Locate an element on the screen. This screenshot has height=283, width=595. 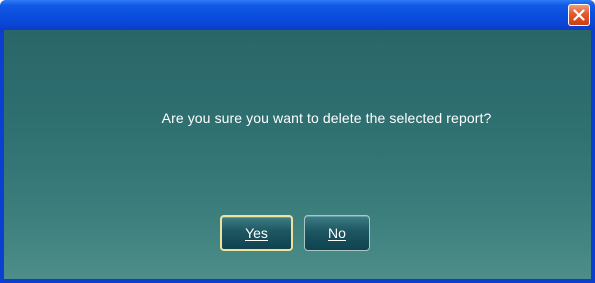
yes-button-label: Yes is located at coordinates (256, 233).